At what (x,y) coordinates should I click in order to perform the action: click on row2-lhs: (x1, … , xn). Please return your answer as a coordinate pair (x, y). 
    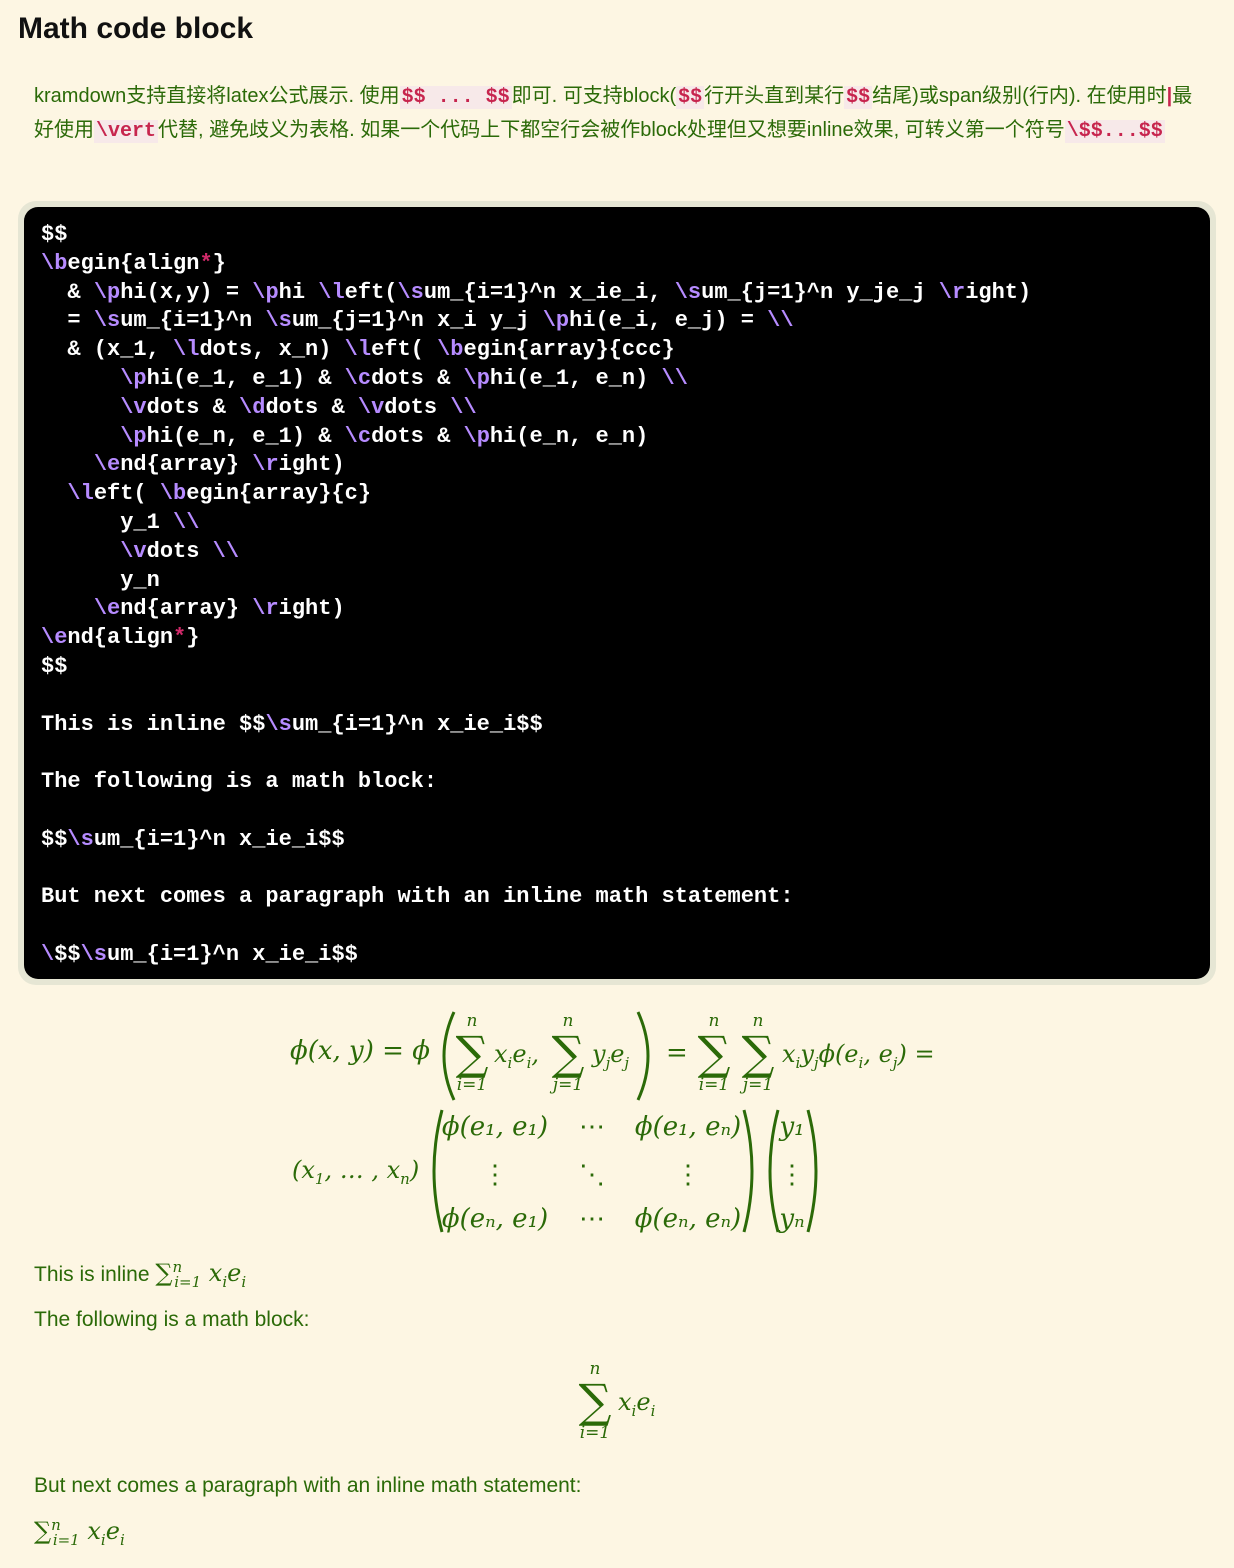
    Looking at the image, I should click on (356, 1172).